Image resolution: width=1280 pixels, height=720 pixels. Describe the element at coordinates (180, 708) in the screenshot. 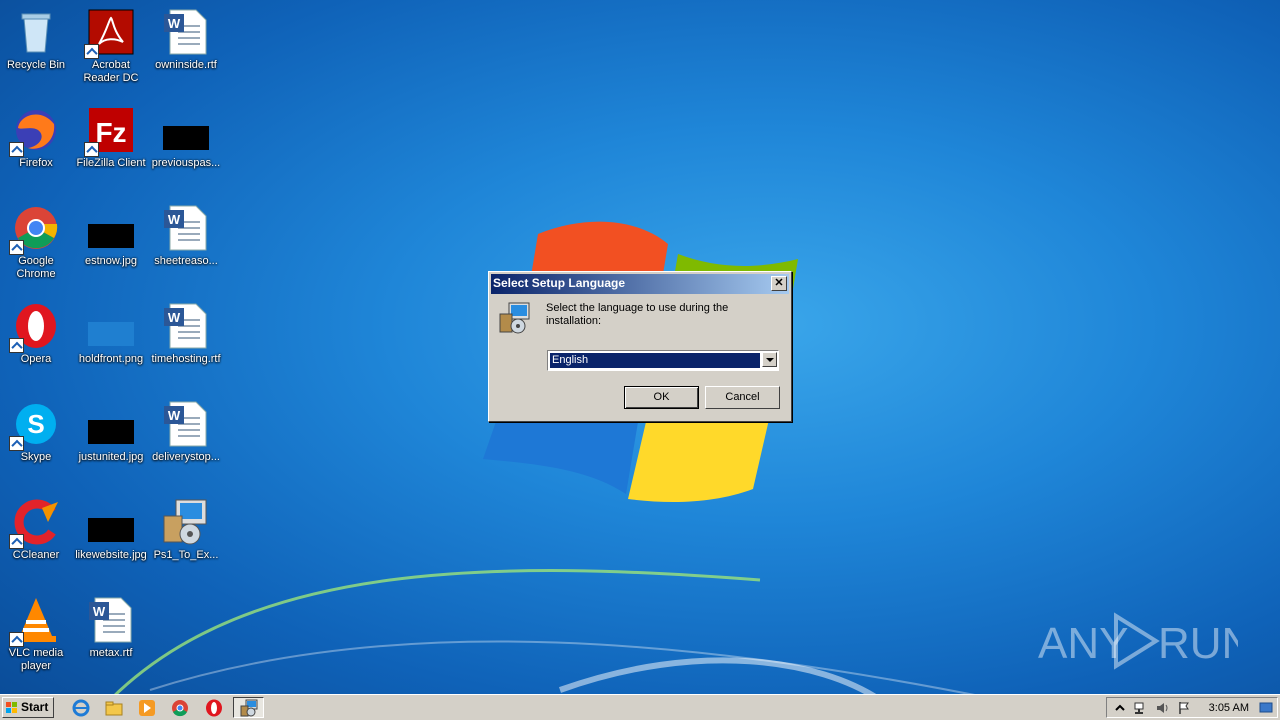

I see `chrome-taskbar-icon` at that location.